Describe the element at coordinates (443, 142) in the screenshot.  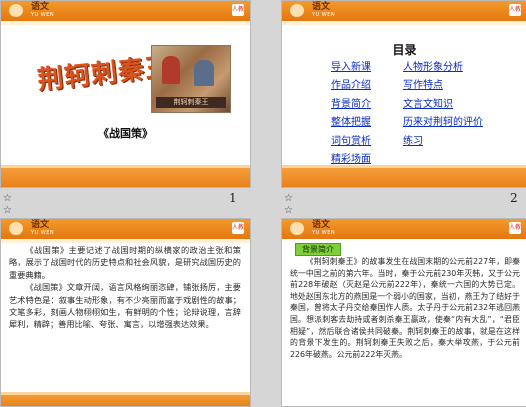
I see `toc-link: 练习` at that location.